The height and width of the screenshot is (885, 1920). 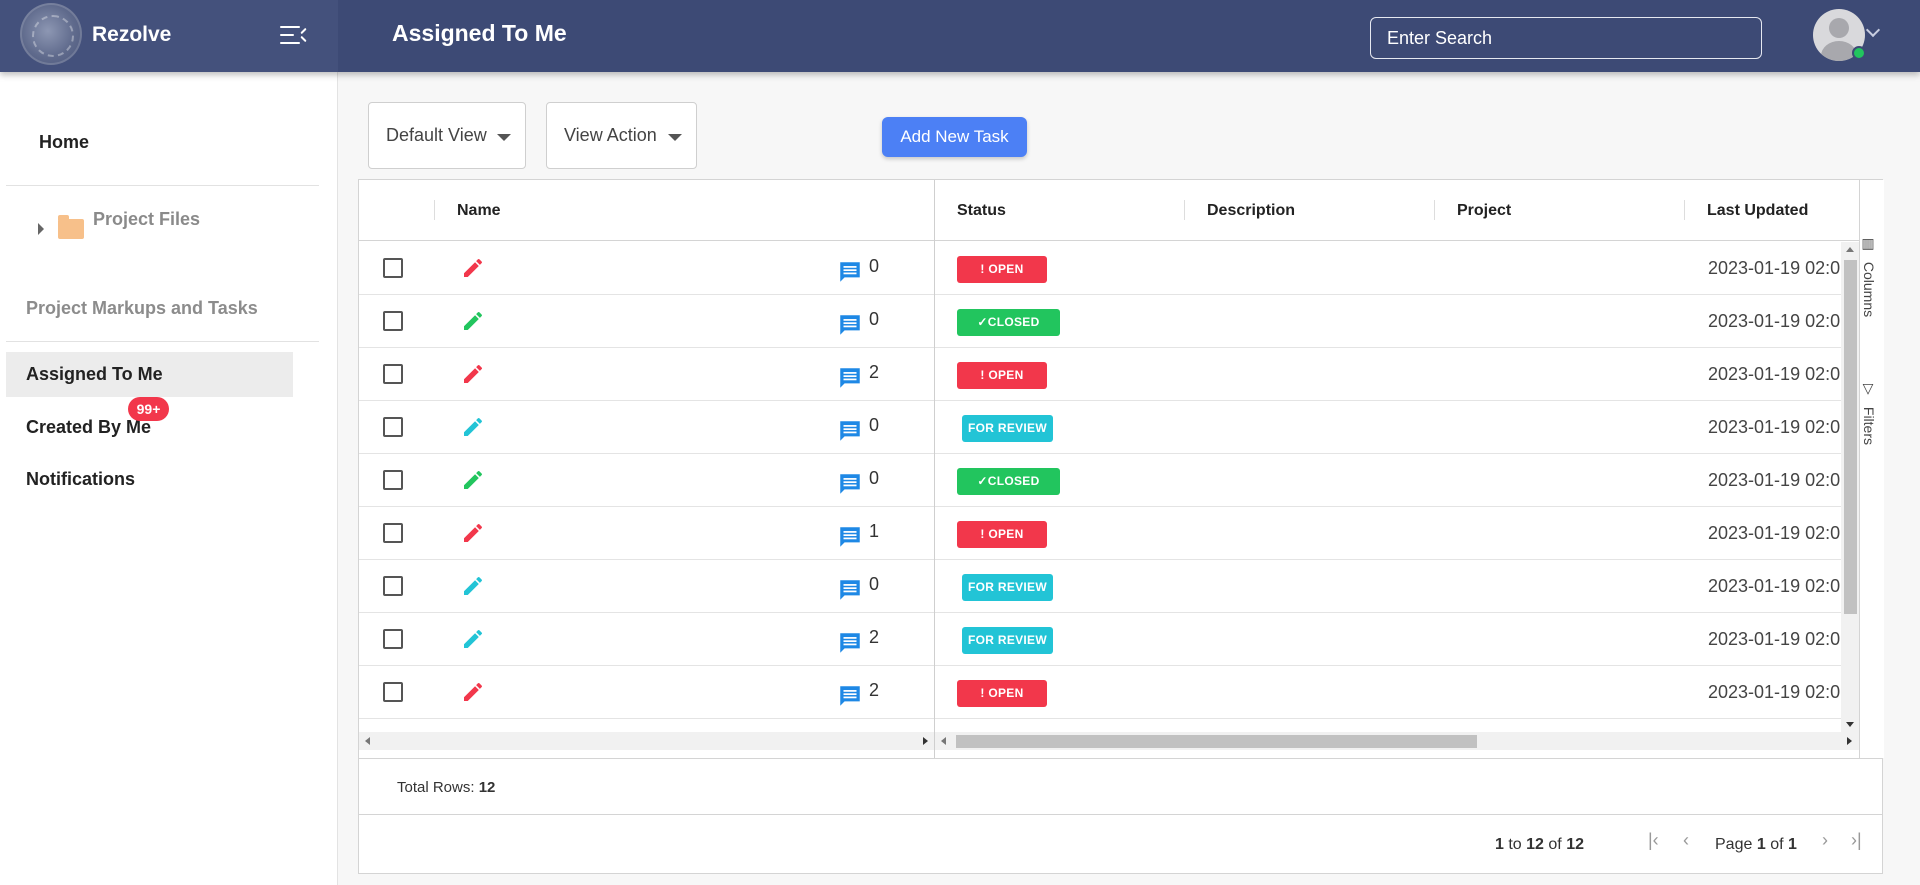 What do you see at coordinates (479, 211) in the screenshot?
I see `column-header-name: Name` at bounding box center [479, 211].